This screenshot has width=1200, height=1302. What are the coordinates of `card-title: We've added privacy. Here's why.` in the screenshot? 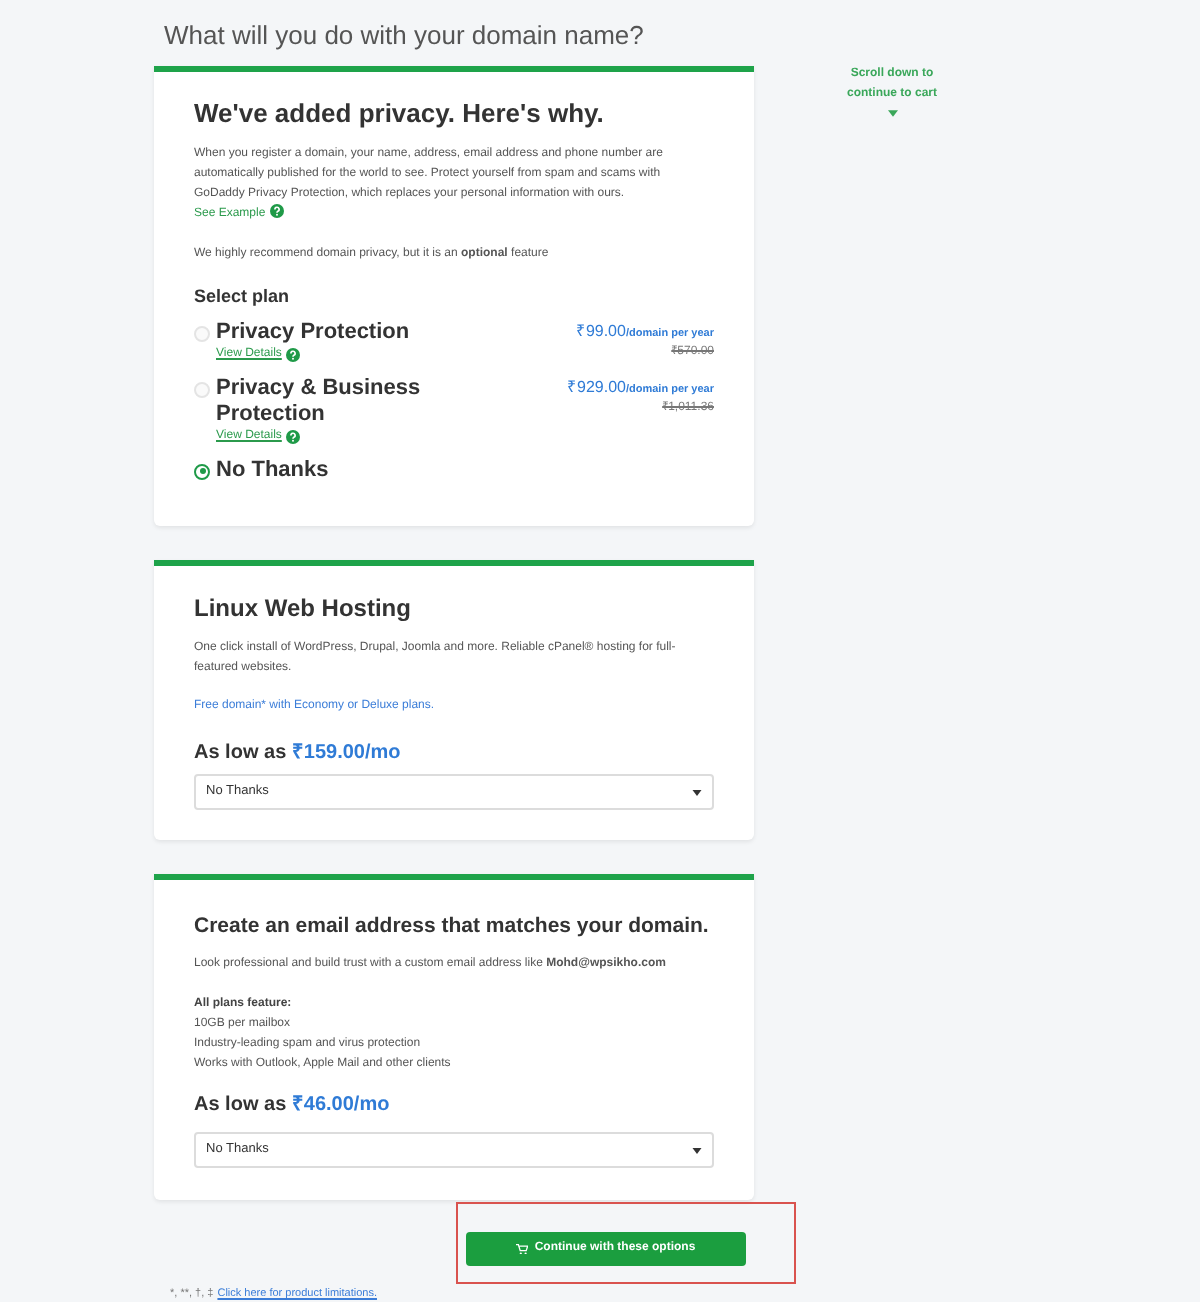 It's located at (400, 114).